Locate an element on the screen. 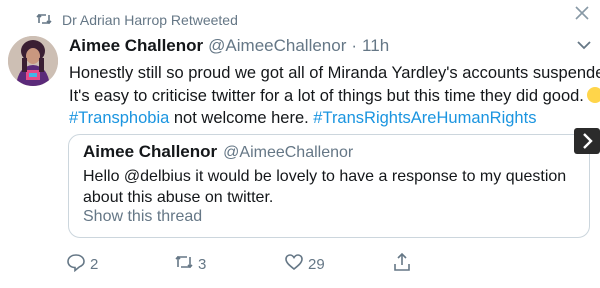 The width and height of the screenshot is (600, 288). reply-icon is located at coordinates (76, 264).